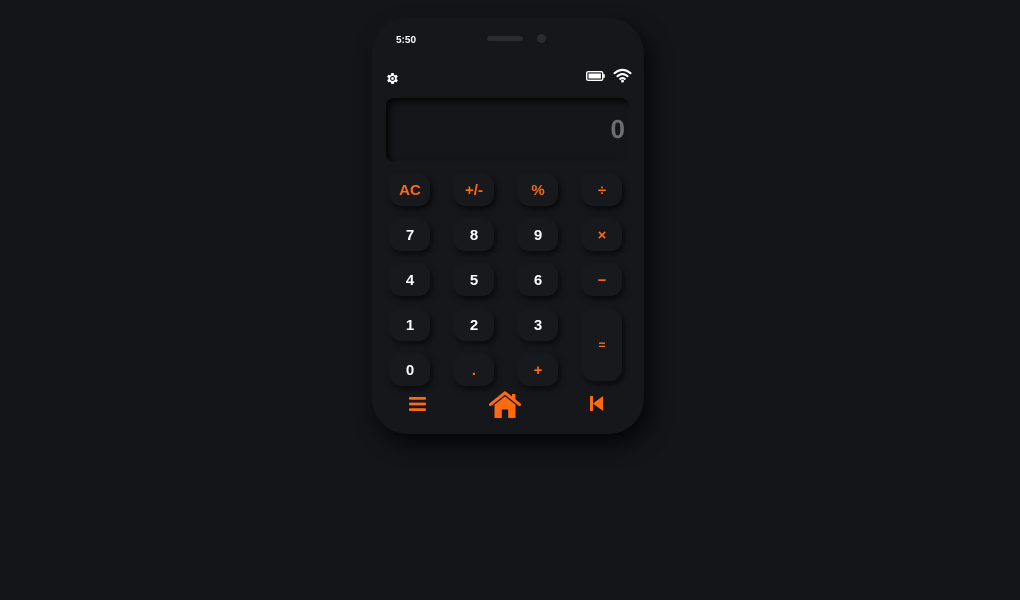 This screenshot has width=1020, height=600. I want to click on digit-9-button: 9, so click(538, 235).